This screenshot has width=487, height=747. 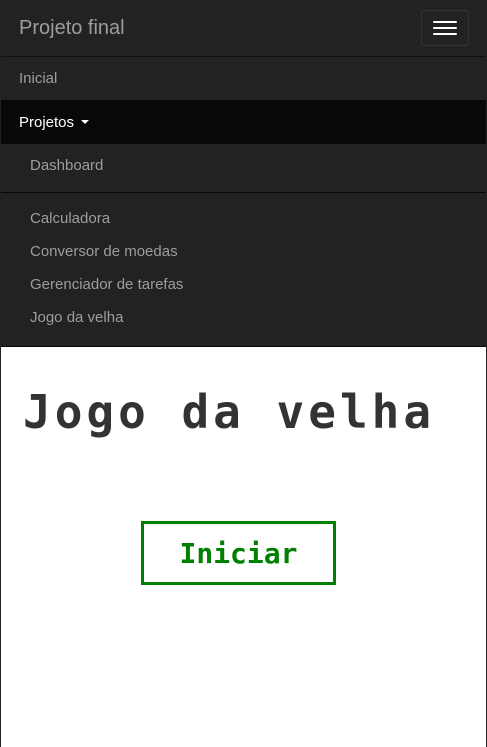 What do you see at coordinates (243, 251) in the screenshot?
I see `dropdown-item-conversor-de-moedas: Conversor de moedas` at bounding box center [243, 251].